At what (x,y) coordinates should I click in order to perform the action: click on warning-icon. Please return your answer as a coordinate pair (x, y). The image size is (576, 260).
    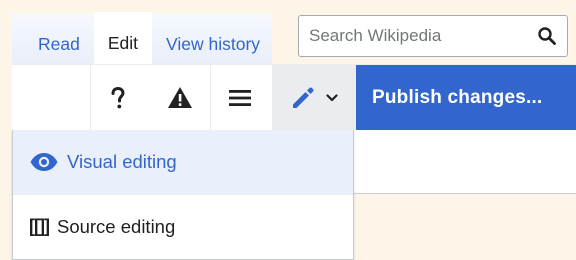
    Looking at the image, I should click on (180, 97).